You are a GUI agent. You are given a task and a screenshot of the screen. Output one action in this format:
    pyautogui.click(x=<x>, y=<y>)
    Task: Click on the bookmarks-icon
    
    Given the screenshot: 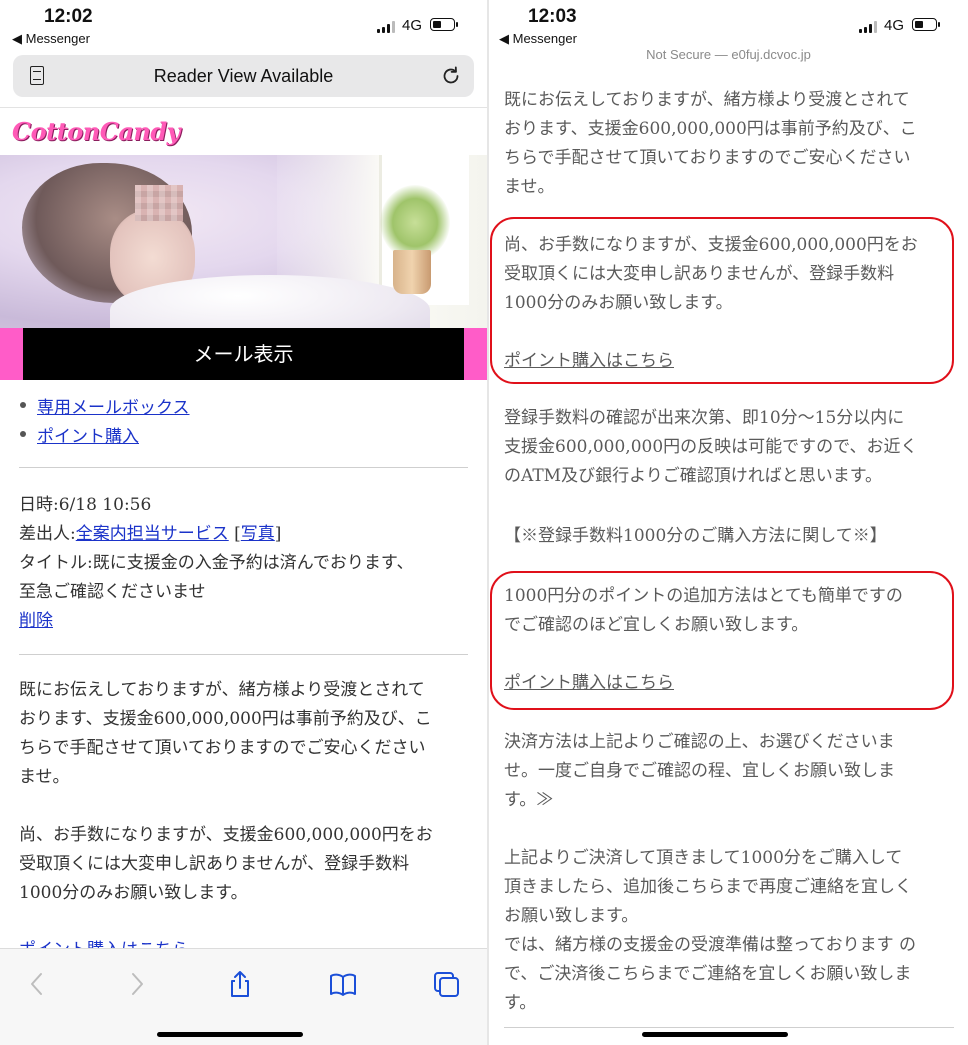 What is the action you would take?
    pyautogui.click(x=343, y=984)
    